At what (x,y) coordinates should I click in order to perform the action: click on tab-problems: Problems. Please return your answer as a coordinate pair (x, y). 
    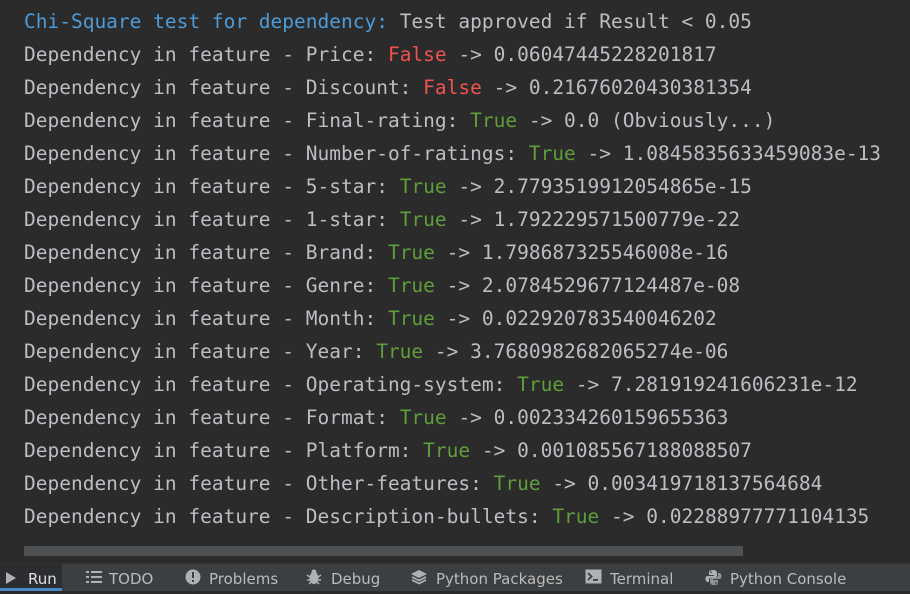
    Looking at the image, I should click on (232, 577).